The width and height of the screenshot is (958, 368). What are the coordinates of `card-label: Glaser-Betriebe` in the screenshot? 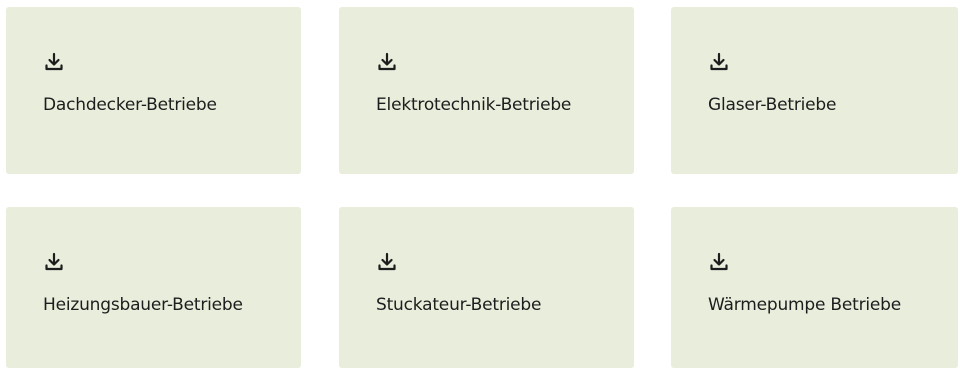 It's located at (772, 105).